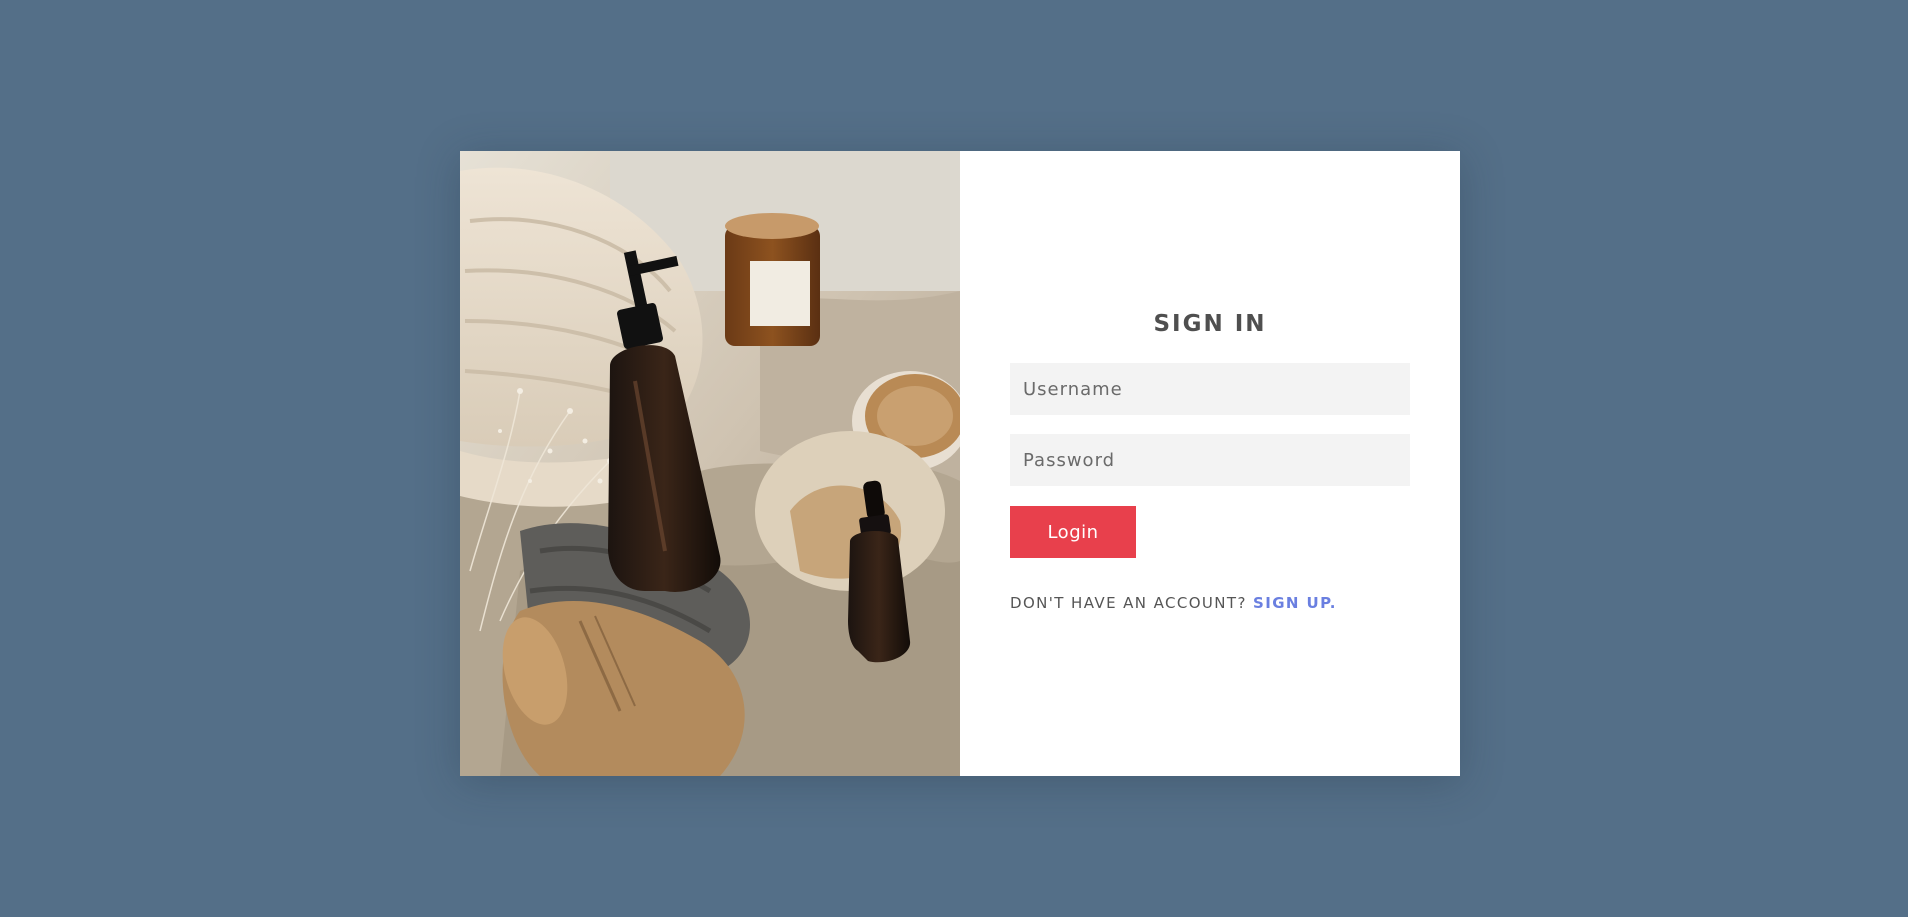 The image size is (1908, 917). I want to click on signup-prompt: DON'T HAVE AN ACCOUNT? SIGN UP., so click(1210, 603).